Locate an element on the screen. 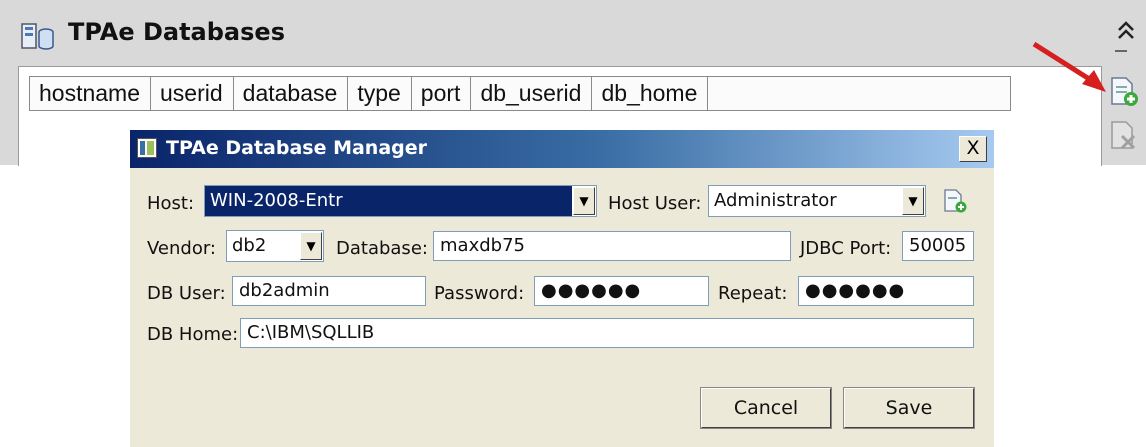  column-header-filler is located at coordinates (860, 93).